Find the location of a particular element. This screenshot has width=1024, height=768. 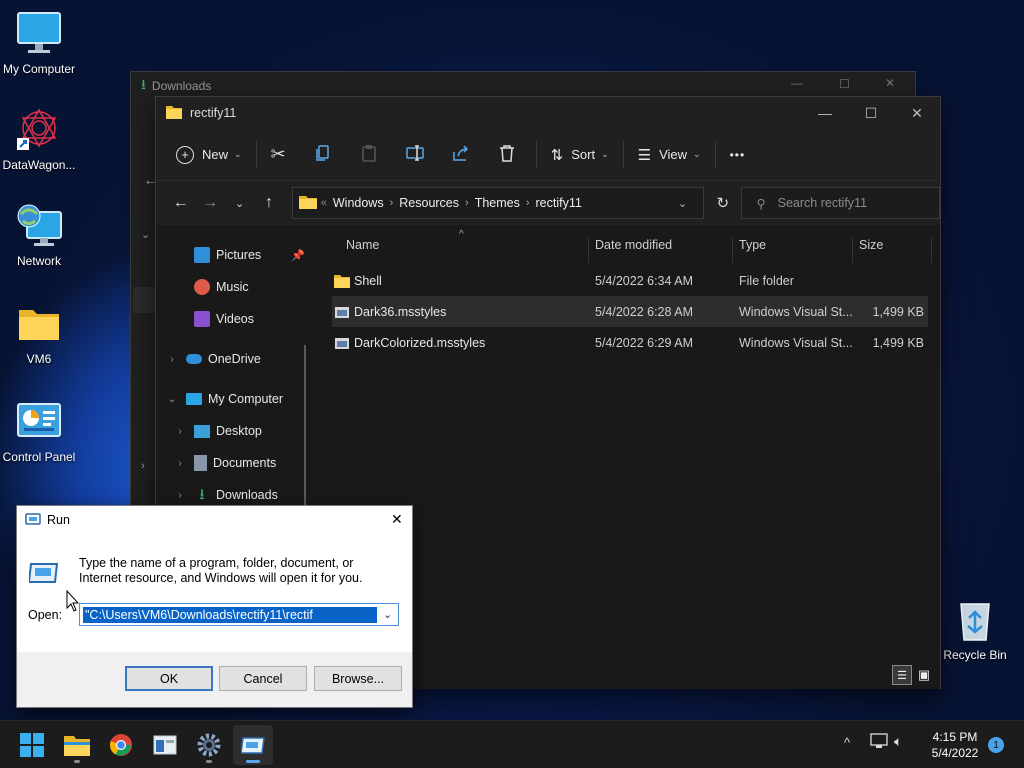

trash-icon is located at coordinates (507, 154).